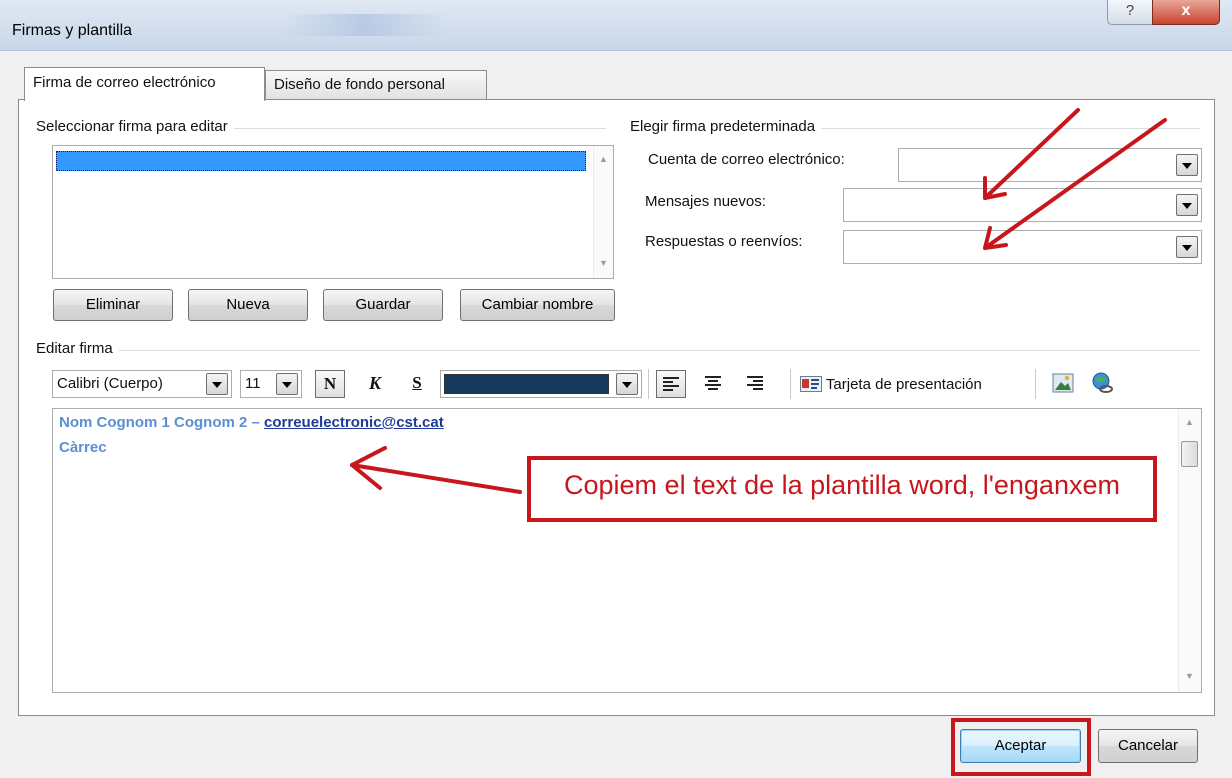 This screenshot has width=1232, height=778. Describe the element at coordinates (1189, 454) in the screenshot. I see `editor-scroll-thumb` at that location.